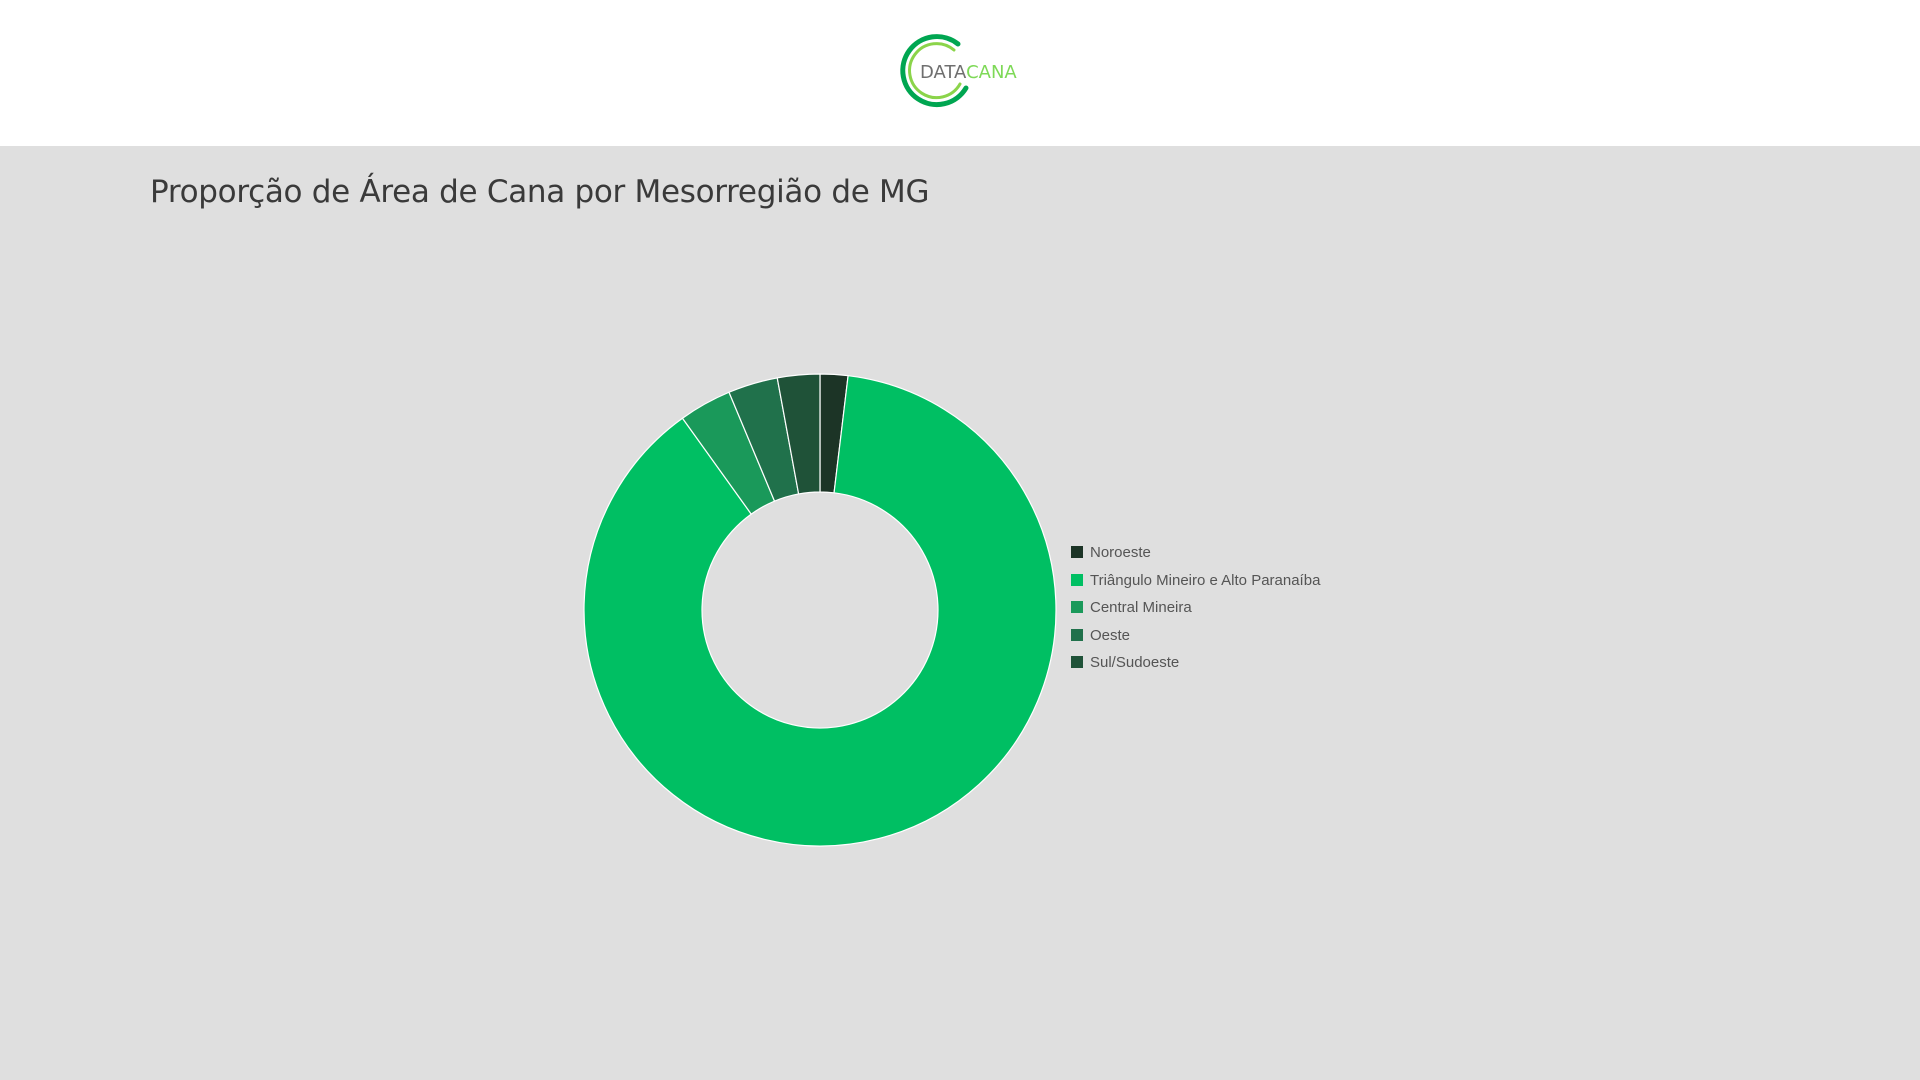 The height and width of the screenshot is (1080, 1920). What do you see at coordinates (991, 72) in the screenshot?
I see `logo-text-cana: CANA` at bounding box center [991, 72].